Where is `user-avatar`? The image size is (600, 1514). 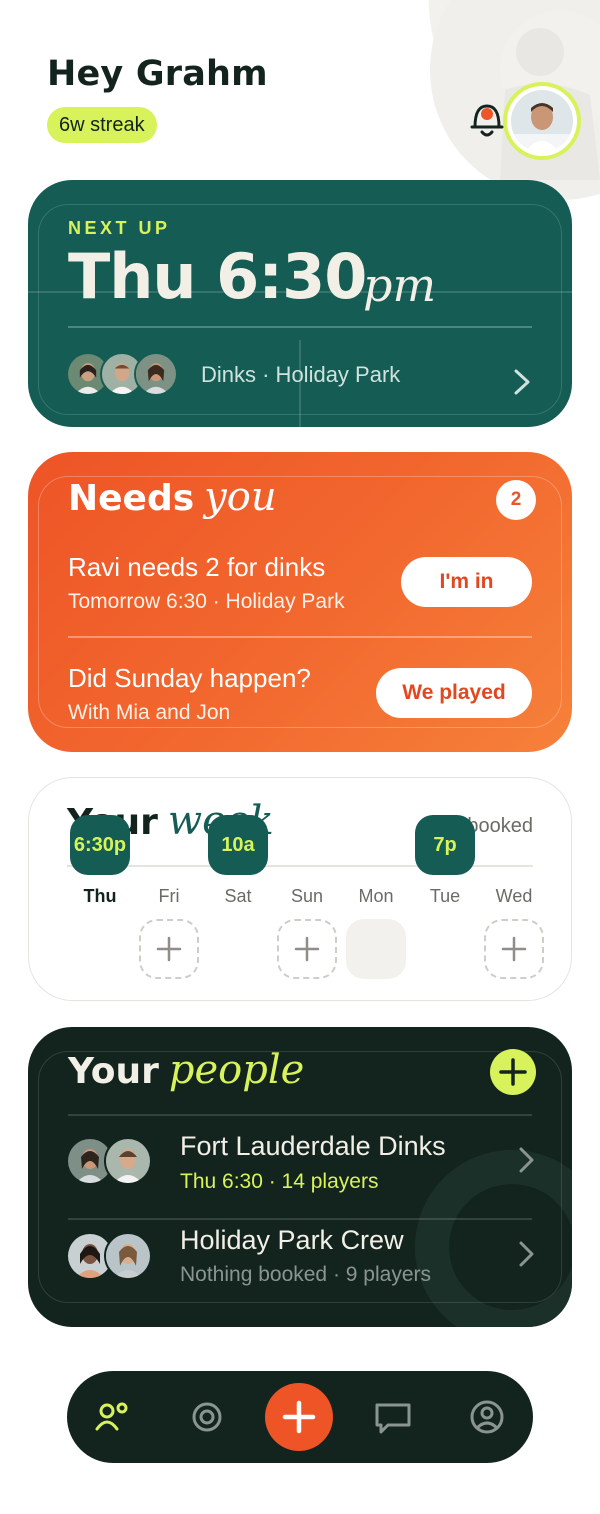
user-avatar is located at coordinates (542, 121).